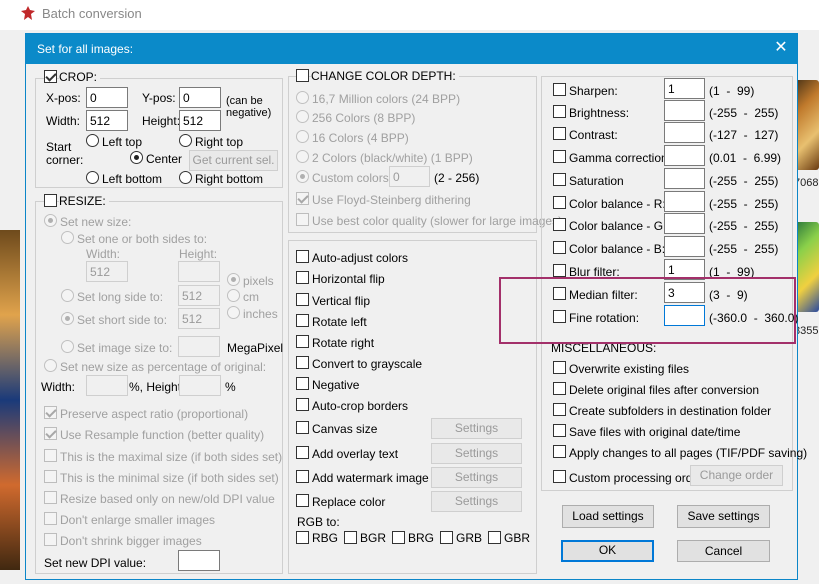 The height and width of the screenshot is (584, 819). Describe the element at coordinates (476, 453) in the screenshot. I see `overlay-settings-button: Settings` at that location.